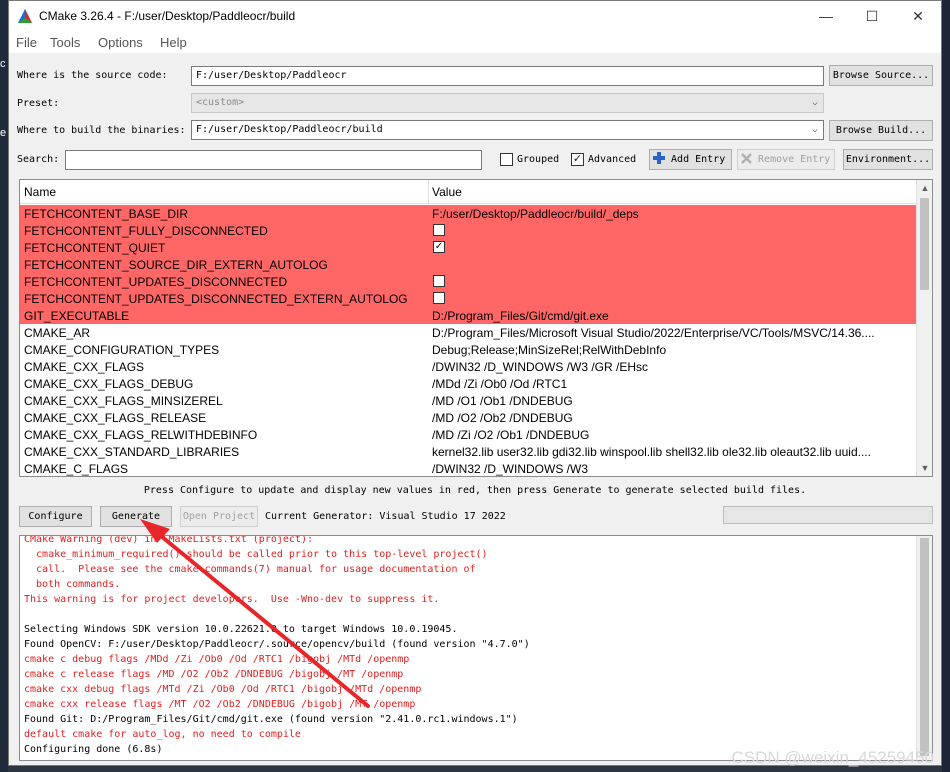 This screenshot has width=950, height=772. What do you see at coordinates (156, 282) in the screenshot?
I see `cache-entry-name: FETCHCONTENT_UPDATES_DISCONNECTED` at bounding box center [156, 282].